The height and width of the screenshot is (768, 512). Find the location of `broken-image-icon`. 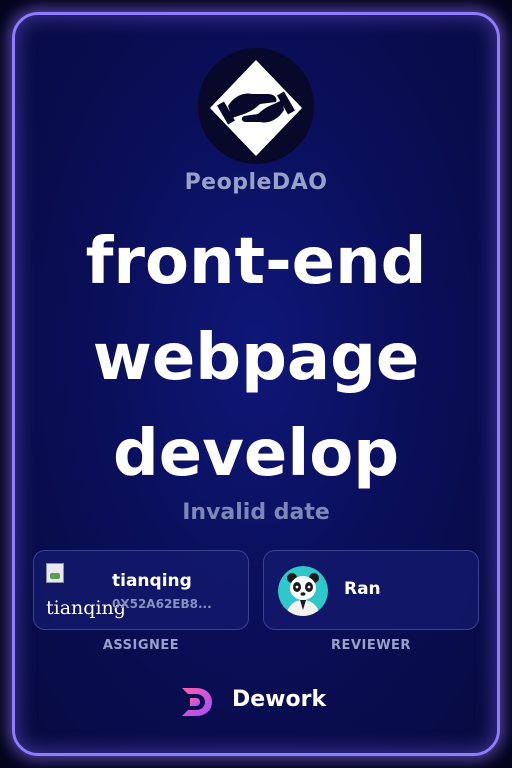

broken-image-icon is located at coordinates (55, 573).